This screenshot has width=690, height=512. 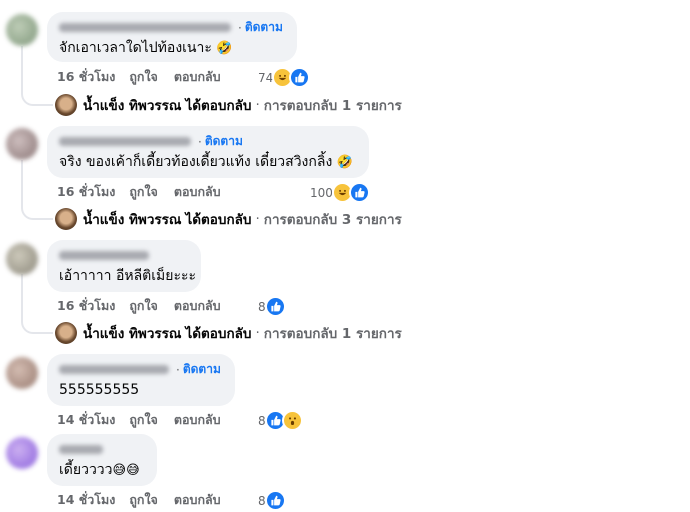 What do you see at coordinates (128, 276) in the screenshot?
I see `comment-text: เอ้าาาาา อีหลีติเม็ยะะะ` at bounding box center [128, 276].